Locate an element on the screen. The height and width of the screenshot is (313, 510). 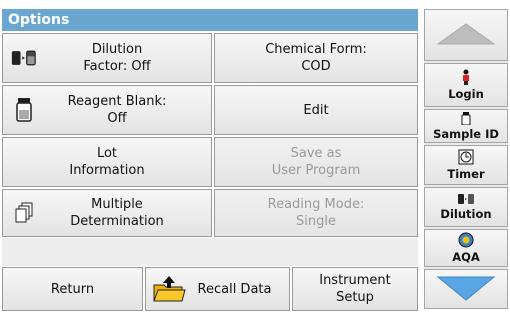
scroll-down-button is located at coordinates (466, 289).